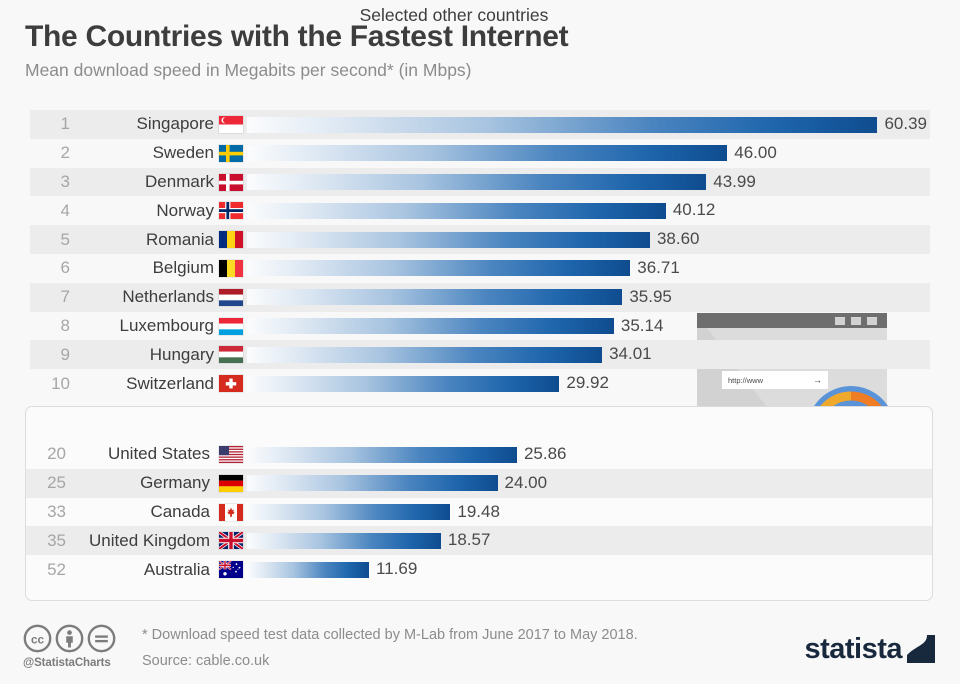 The image size is (960, 684). Describe the element at coordinates (469, 540) in the screenshot. I see `value-label: 18.57` at that location.